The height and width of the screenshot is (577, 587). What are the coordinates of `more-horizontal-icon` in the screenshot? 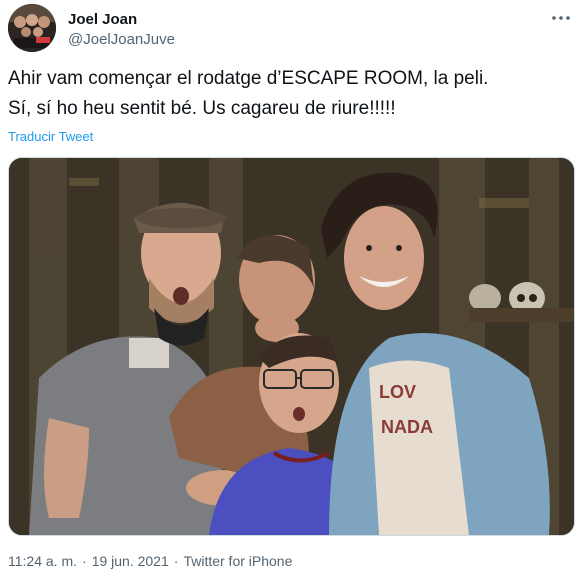 It's located at (561, 18).